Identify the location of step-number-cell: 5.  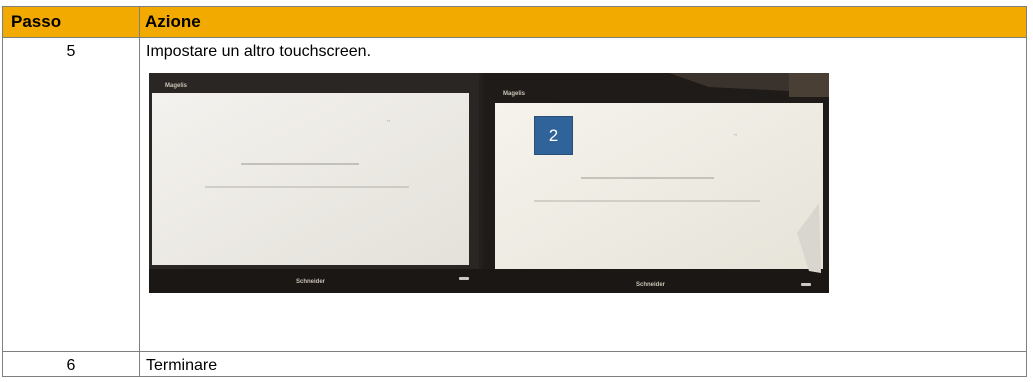
(71, 194).